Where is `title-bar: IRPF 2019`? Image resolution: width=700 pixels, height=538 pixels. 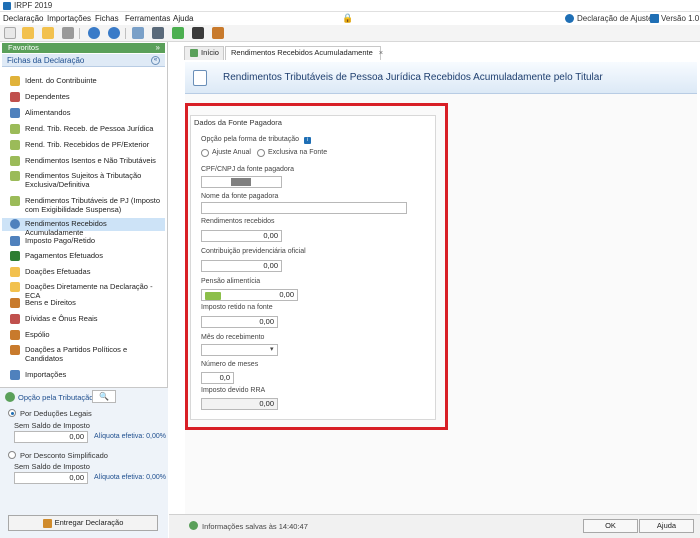 title-bar: IRPF 2019 is located at coordinates (350, 6).